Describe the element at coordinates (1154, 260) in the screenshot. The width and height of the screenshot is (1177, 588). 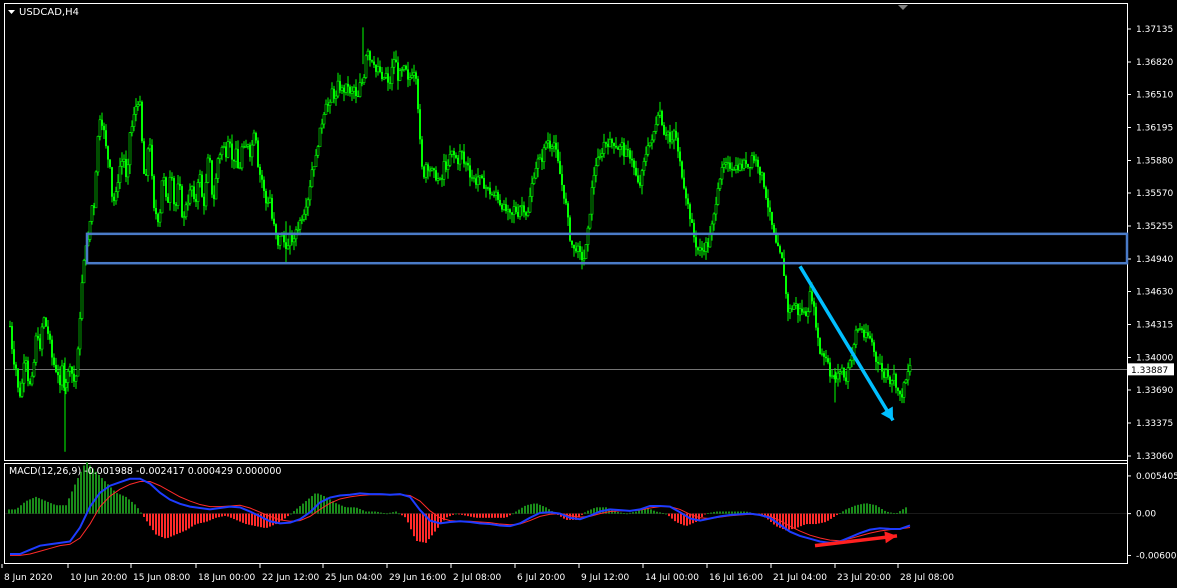
I see `price-tick-label: 1.34940` at that location.